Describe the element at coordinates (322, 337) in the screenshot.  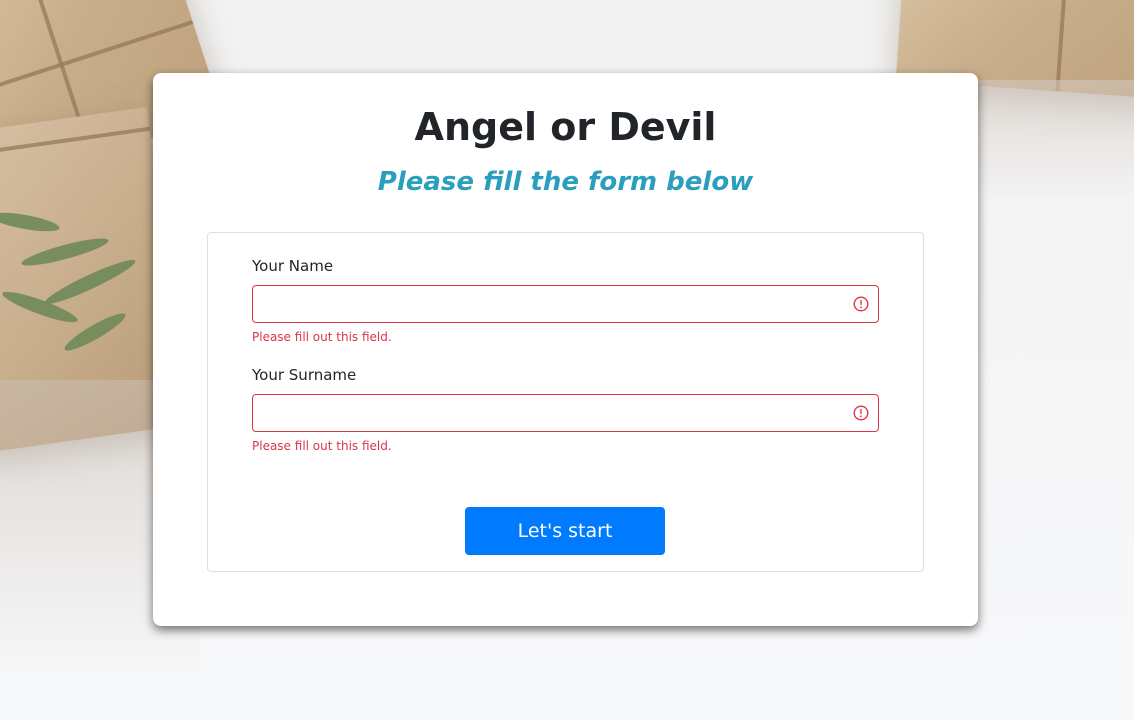
I see `name-feedback: Please fill out this field.` at that location.